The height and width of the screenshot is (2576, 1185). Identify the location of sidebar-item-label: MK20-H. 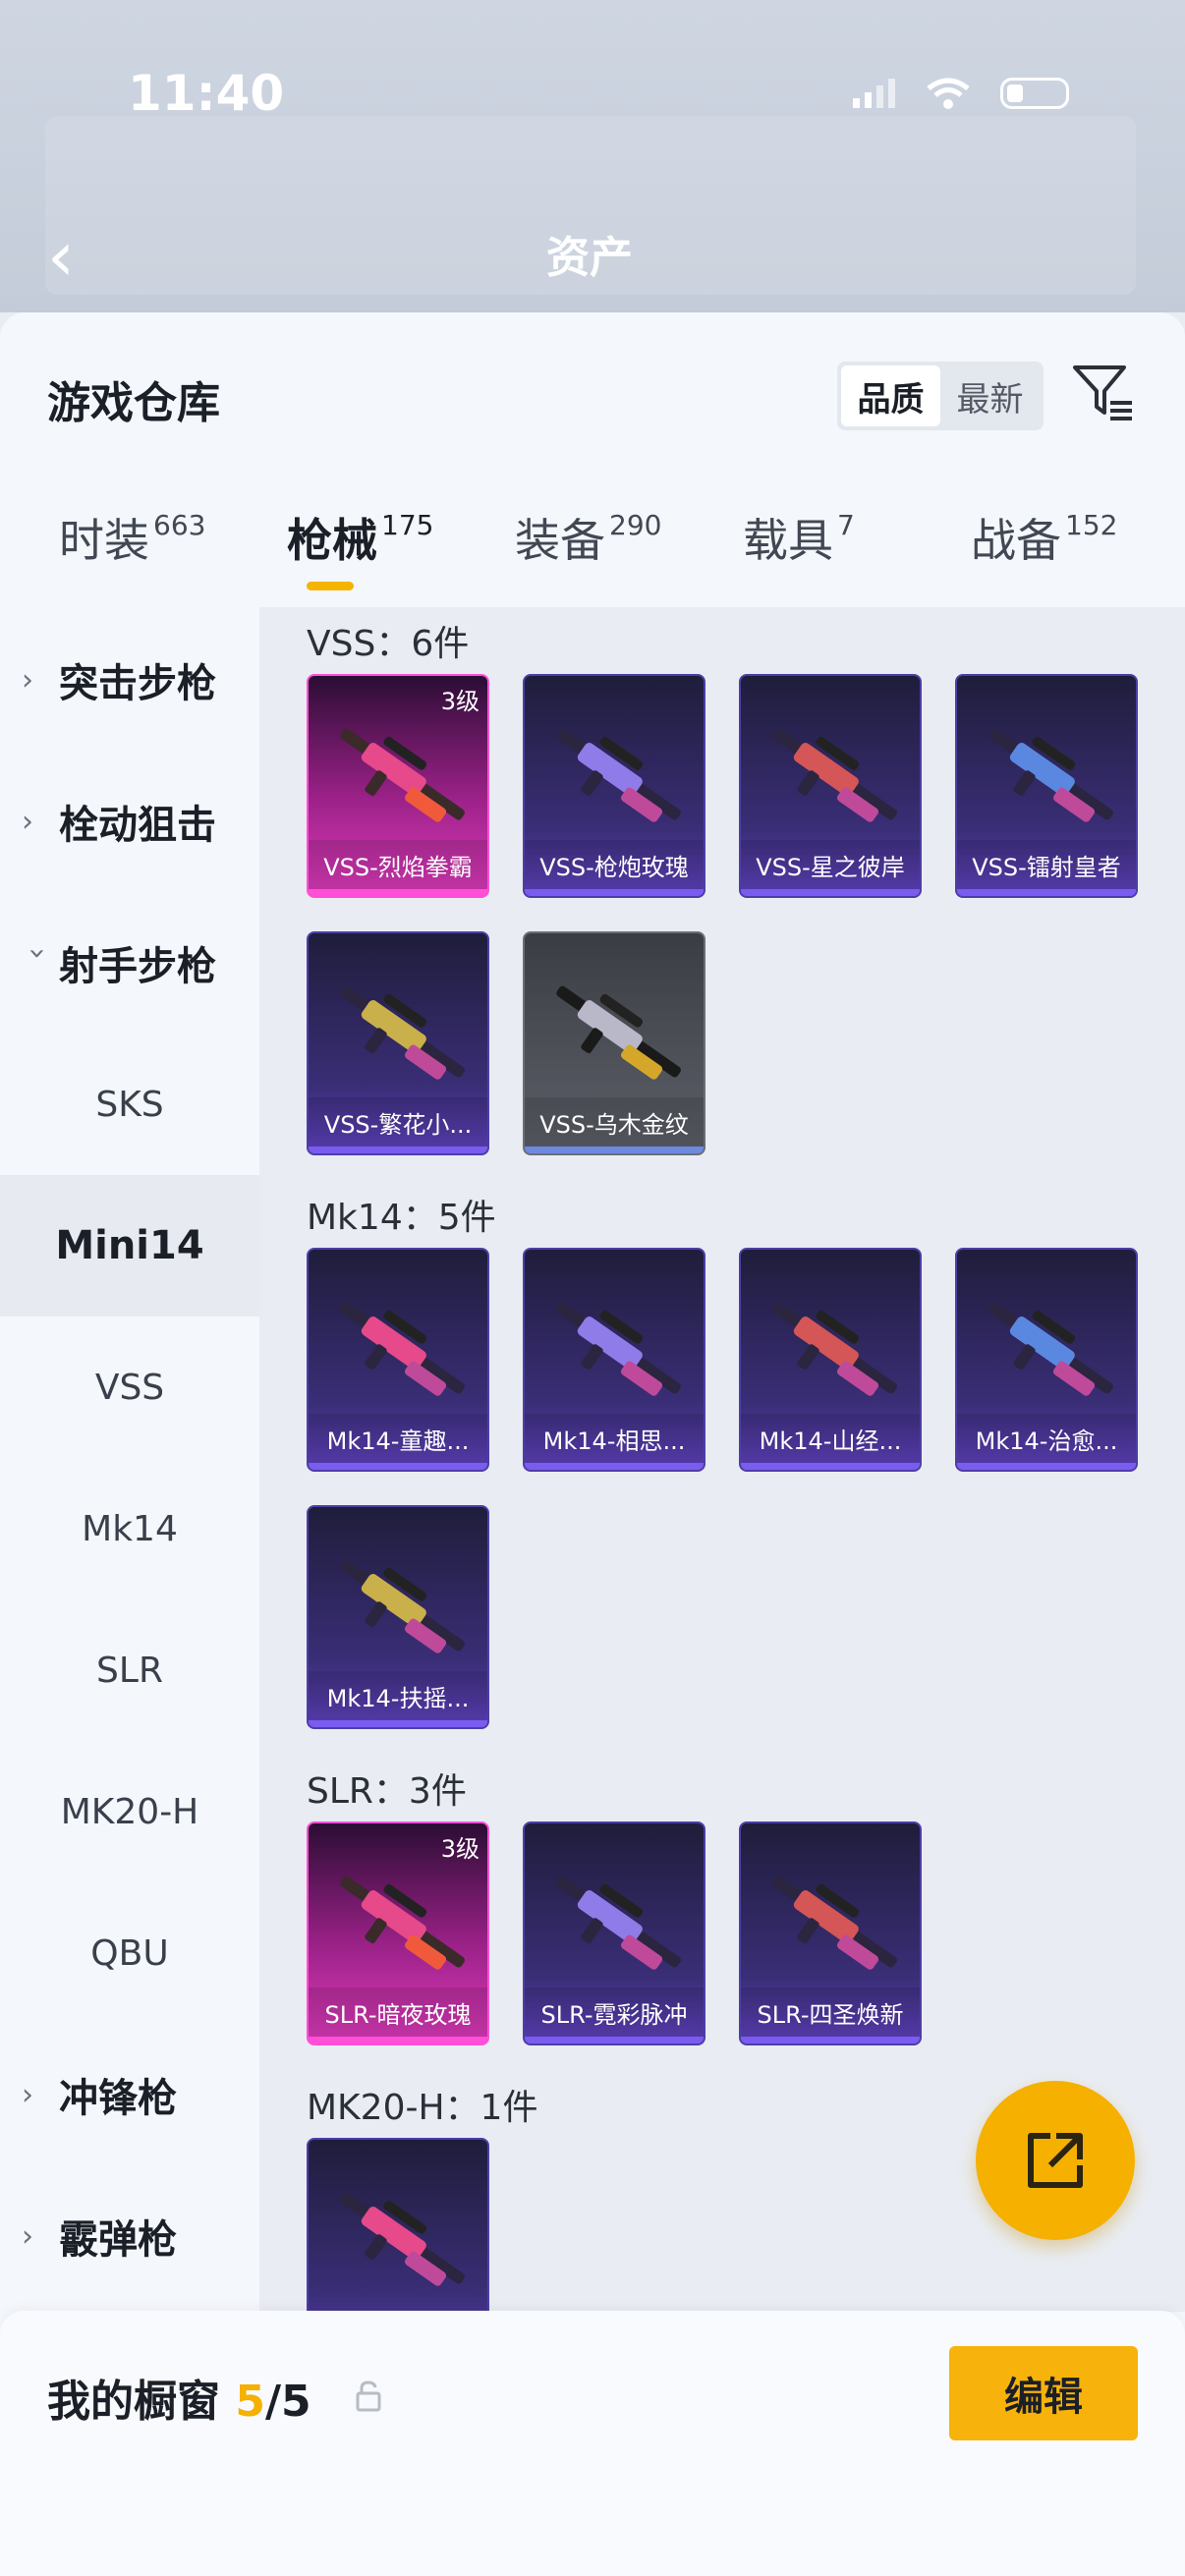
(130, 1811).